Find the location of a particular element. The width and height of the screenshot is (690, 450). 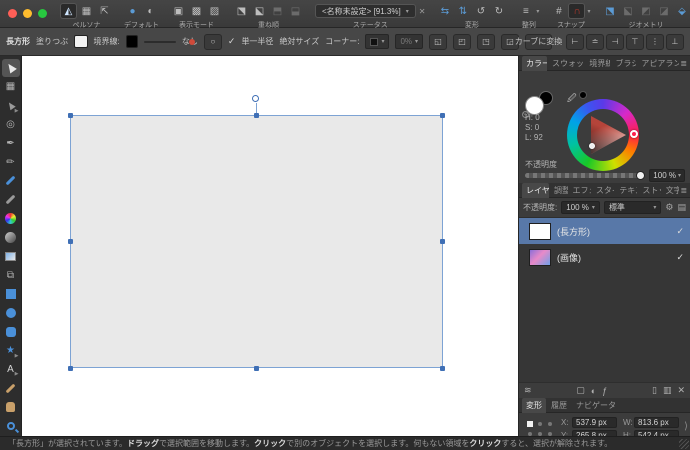

align-left-icon: ⊢ is located at coordinates (575, 41).